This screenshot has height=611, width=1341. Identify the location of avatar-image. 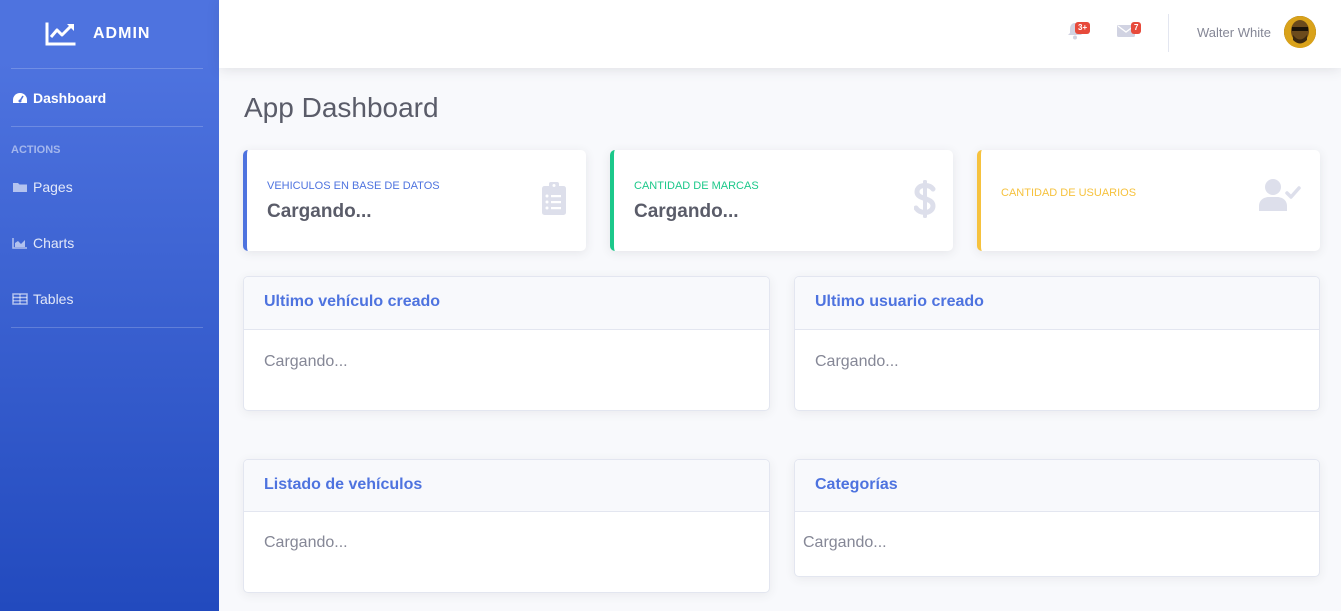
(1300, 32).